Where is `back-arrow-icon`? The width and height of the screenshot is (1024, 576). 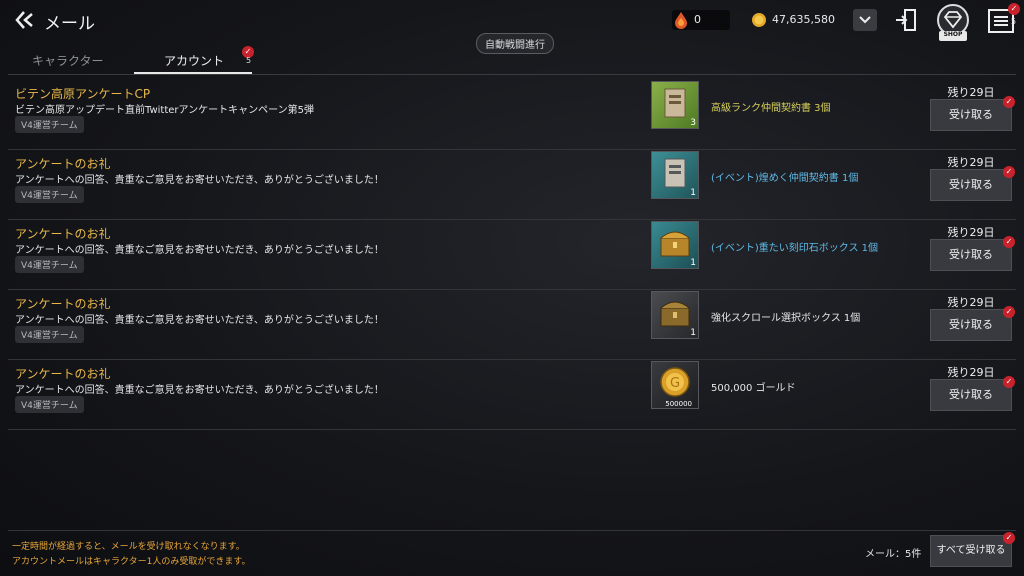
back-arrow-icon is located at coordinates (25, 20).